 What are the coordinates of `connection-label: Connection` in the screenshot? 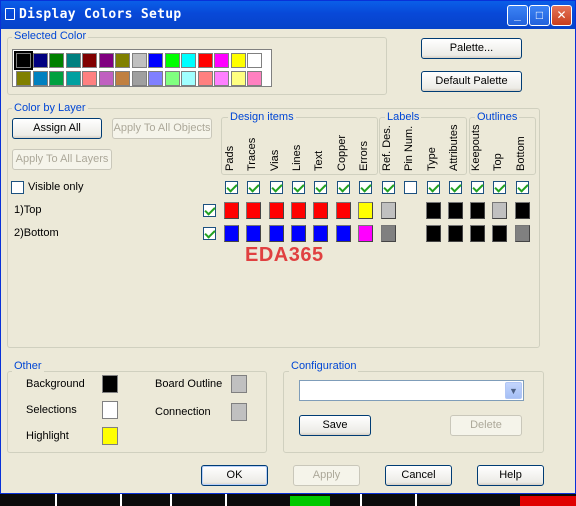 It's located at (183, 412).